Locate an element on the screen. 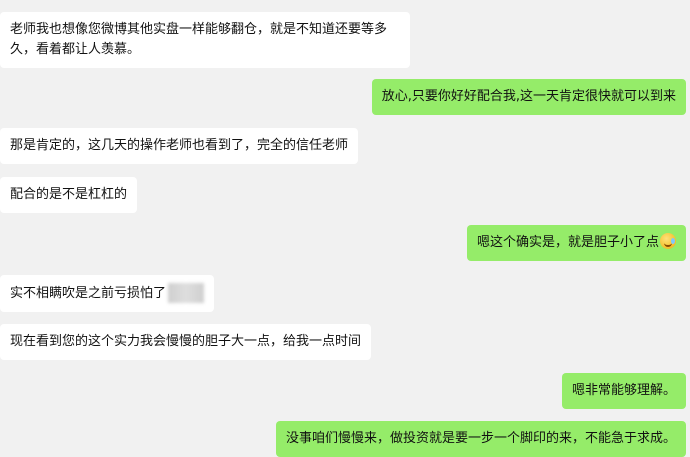  message-bubble-incoming: 老师我也想像您微博其他实盘一样能够翻仓，就是不知道还要等多久，看着都让人羡慕。 is located at coordinates (205, 40).